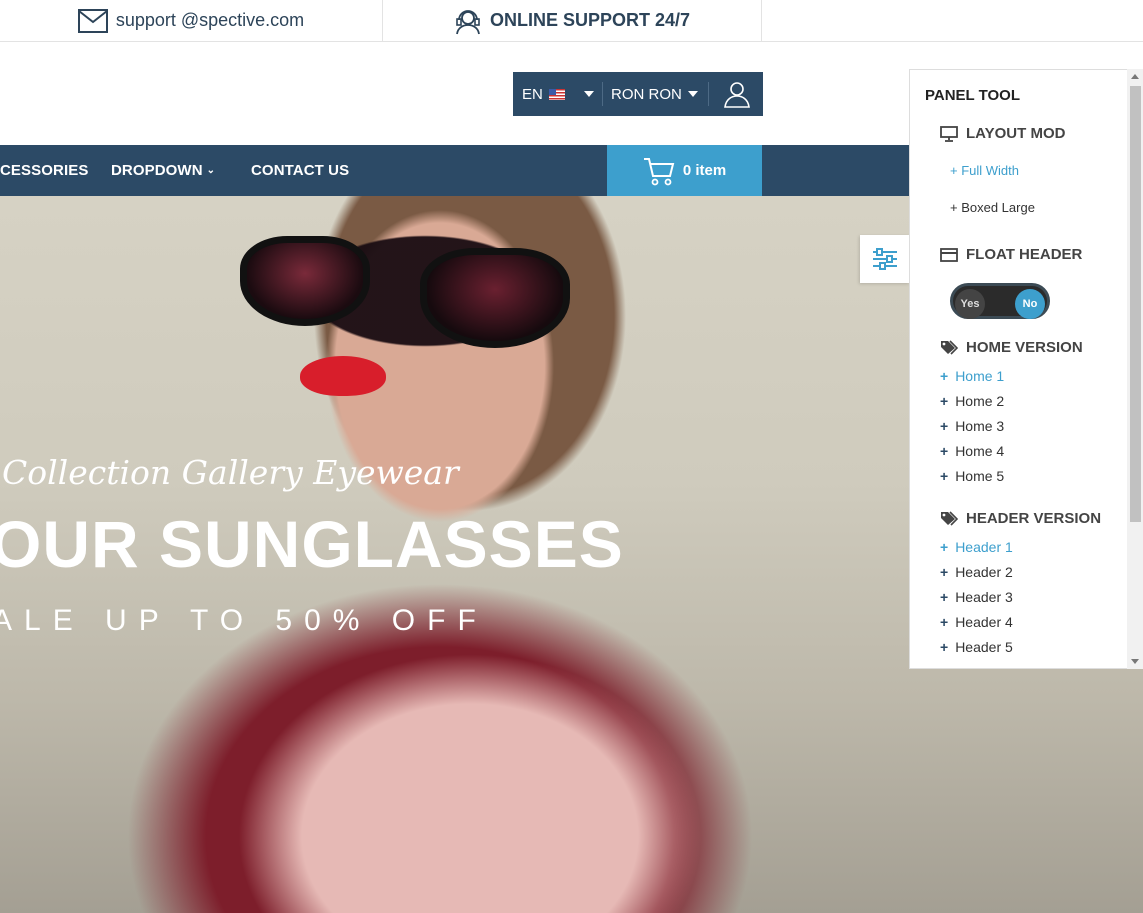 Image resolution: width=1143 pixels, height=913 pixels. What do you see at coordinates (980, 401) in the screenshot?
I see `item-label: Home 2` at bounding box center [980, 401].